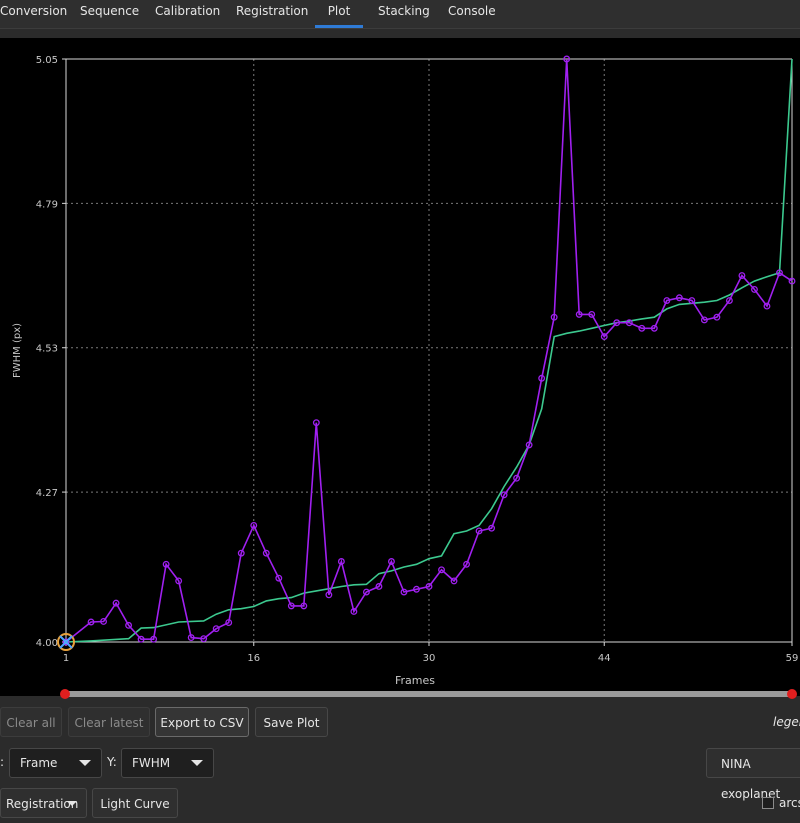  What do you see at coordinates (202, 722) in the screenshot?
I see `export-csv-button: Export to CSV` at bounding box center [202, 722].